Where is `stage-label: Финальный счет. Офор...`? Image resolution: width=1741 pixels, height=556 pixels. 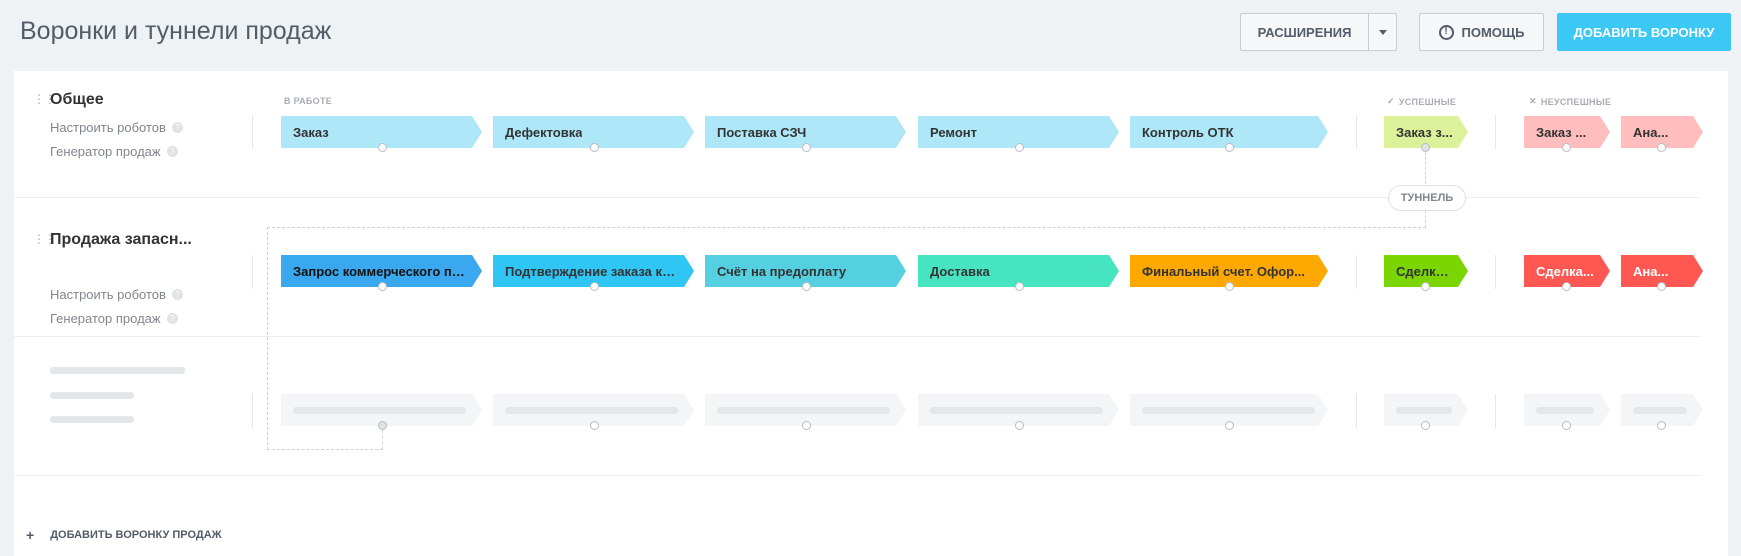 stage-label: Финальный счет. Офор... is located at coordinates (1223, 271).